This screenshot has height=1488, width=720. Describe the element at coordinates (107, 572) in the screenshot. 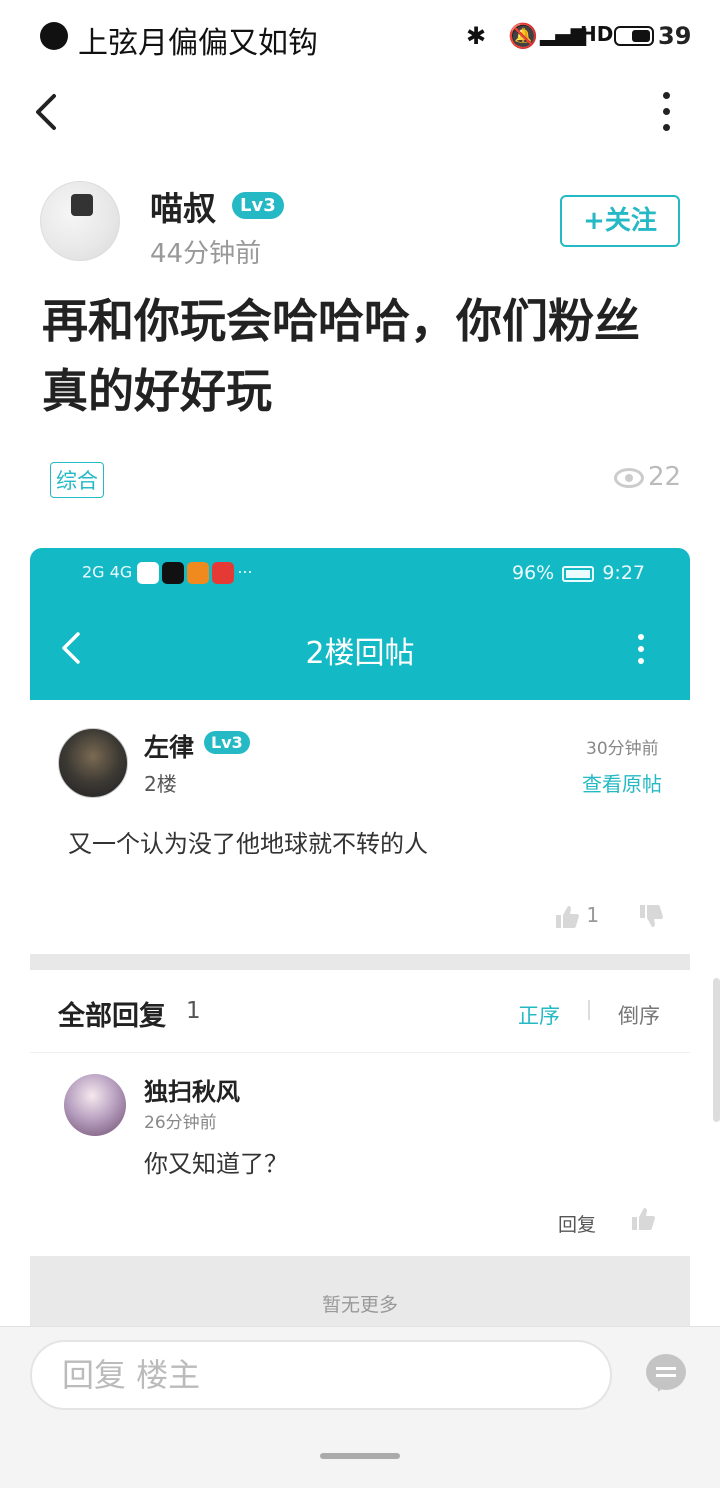

I see `embedded-network: 2G 4G` at that location.